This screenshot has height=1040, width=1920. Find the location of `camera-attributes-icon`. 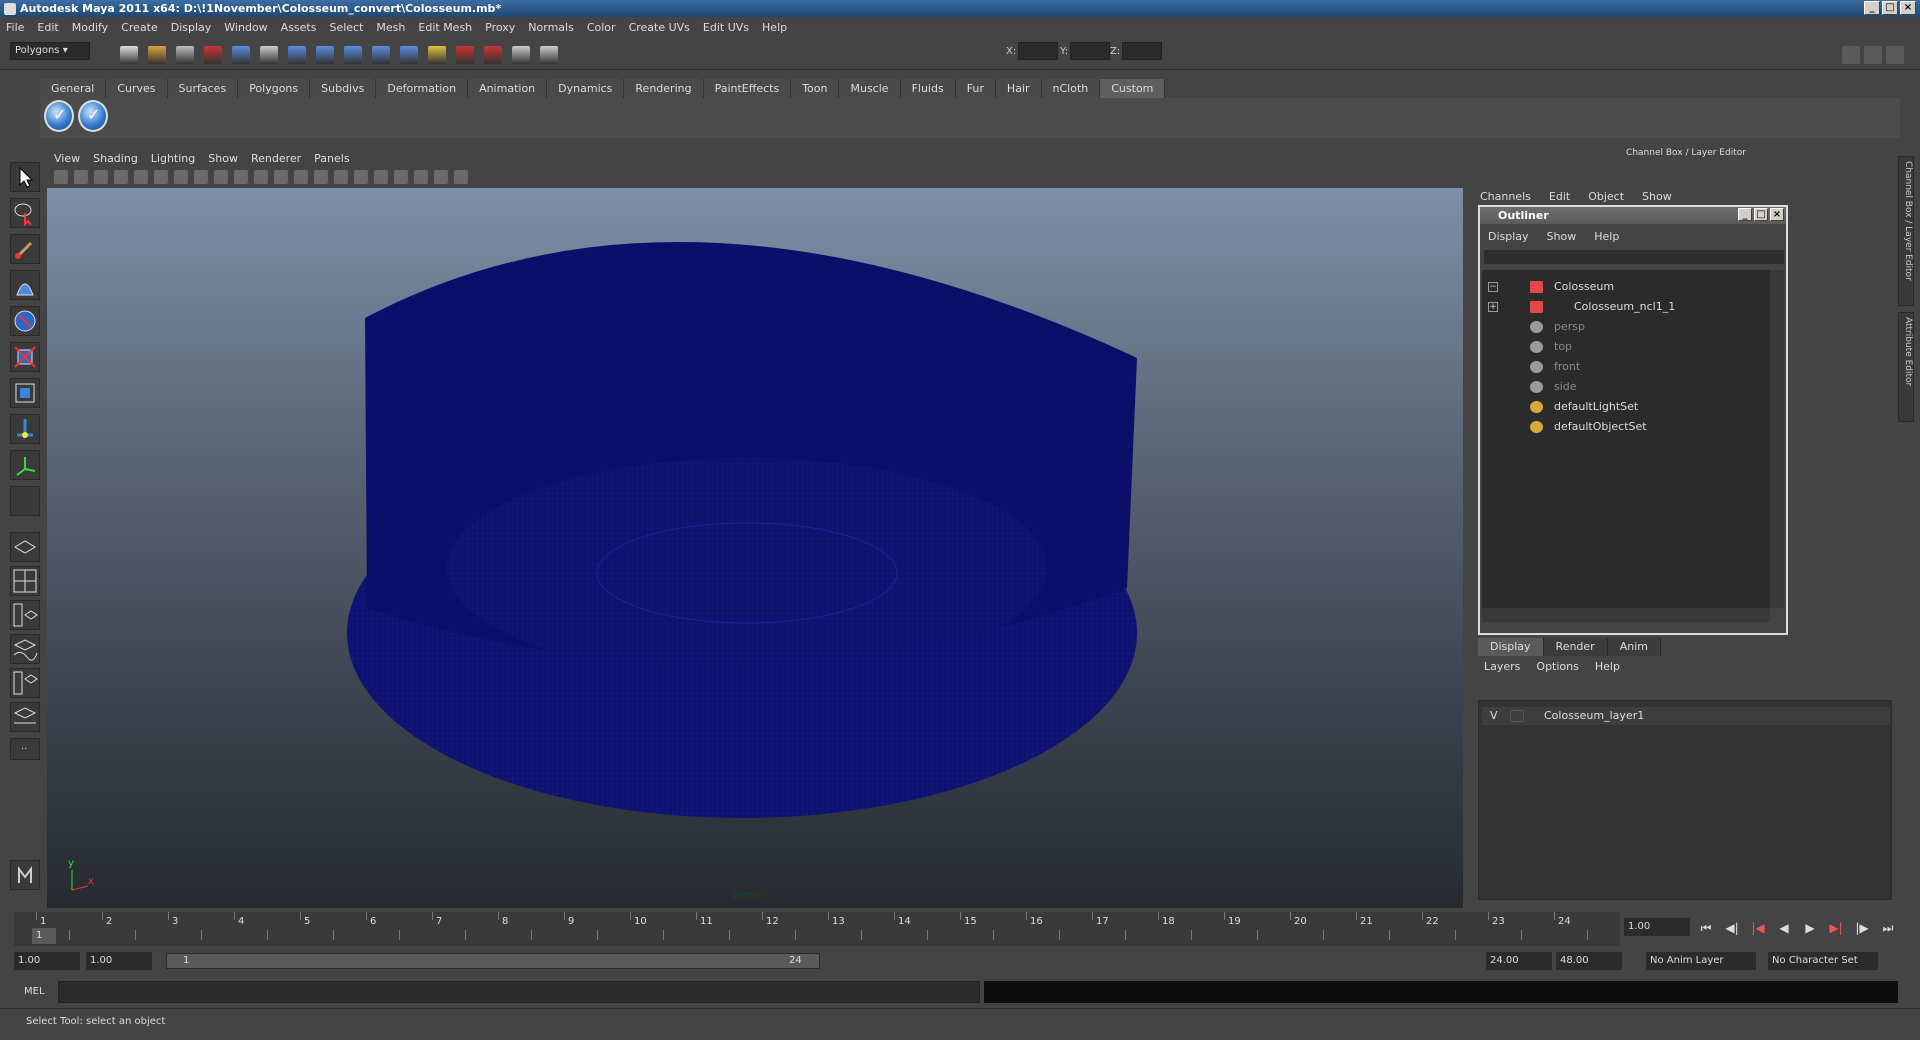

camera-attributes-icon is located at coordinates (81, 177).